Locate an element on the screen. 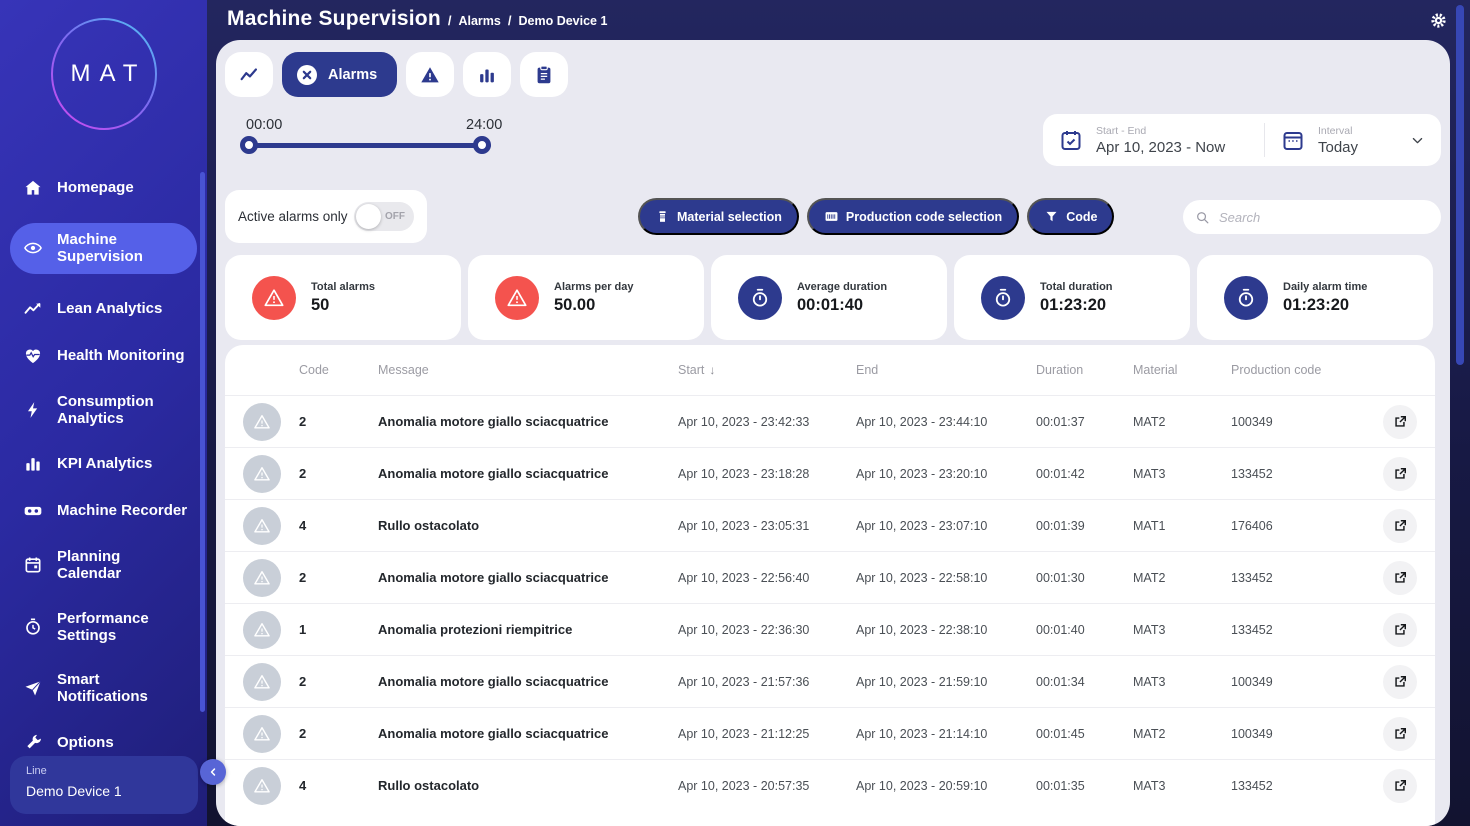 The height and width of the screenshot is (826, 1470). sidebar-item-smart-notifications: Smart Notifications is located at coordinates (103, 688).